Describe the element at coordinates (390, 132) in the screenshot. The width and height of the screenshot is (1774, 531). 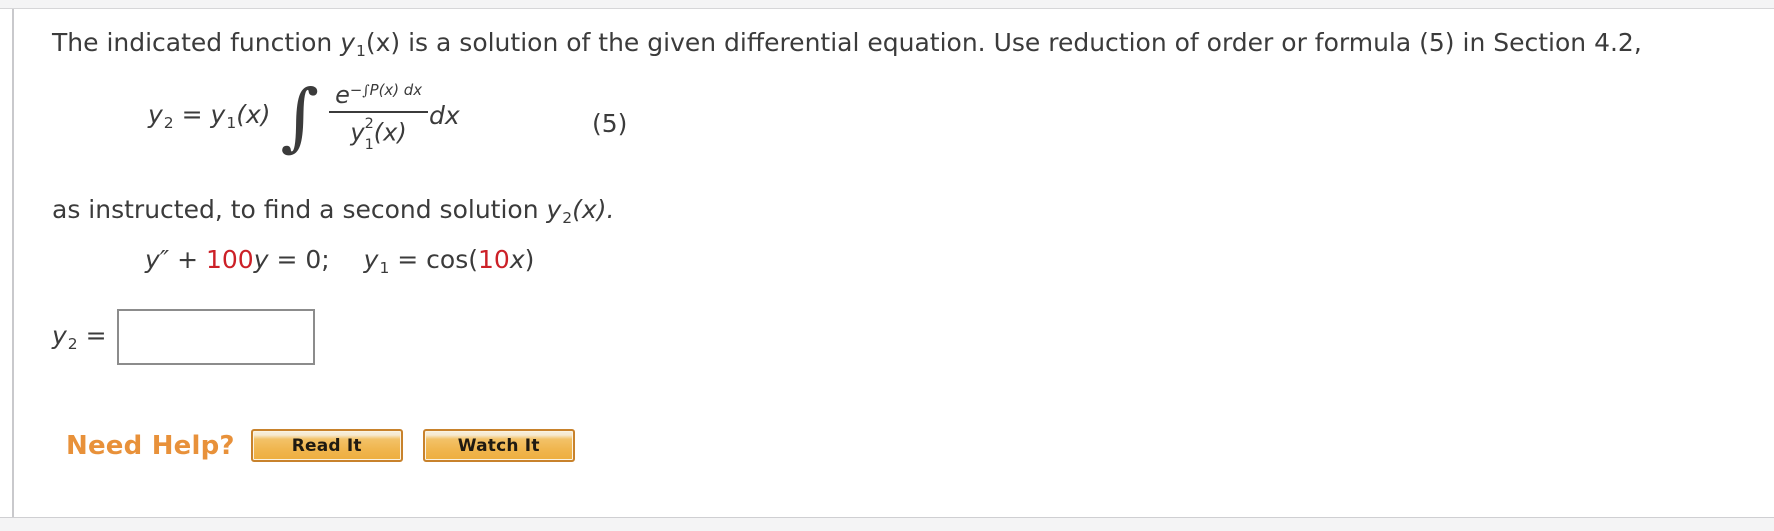
I see `denominator-argument: (x)` at that location.